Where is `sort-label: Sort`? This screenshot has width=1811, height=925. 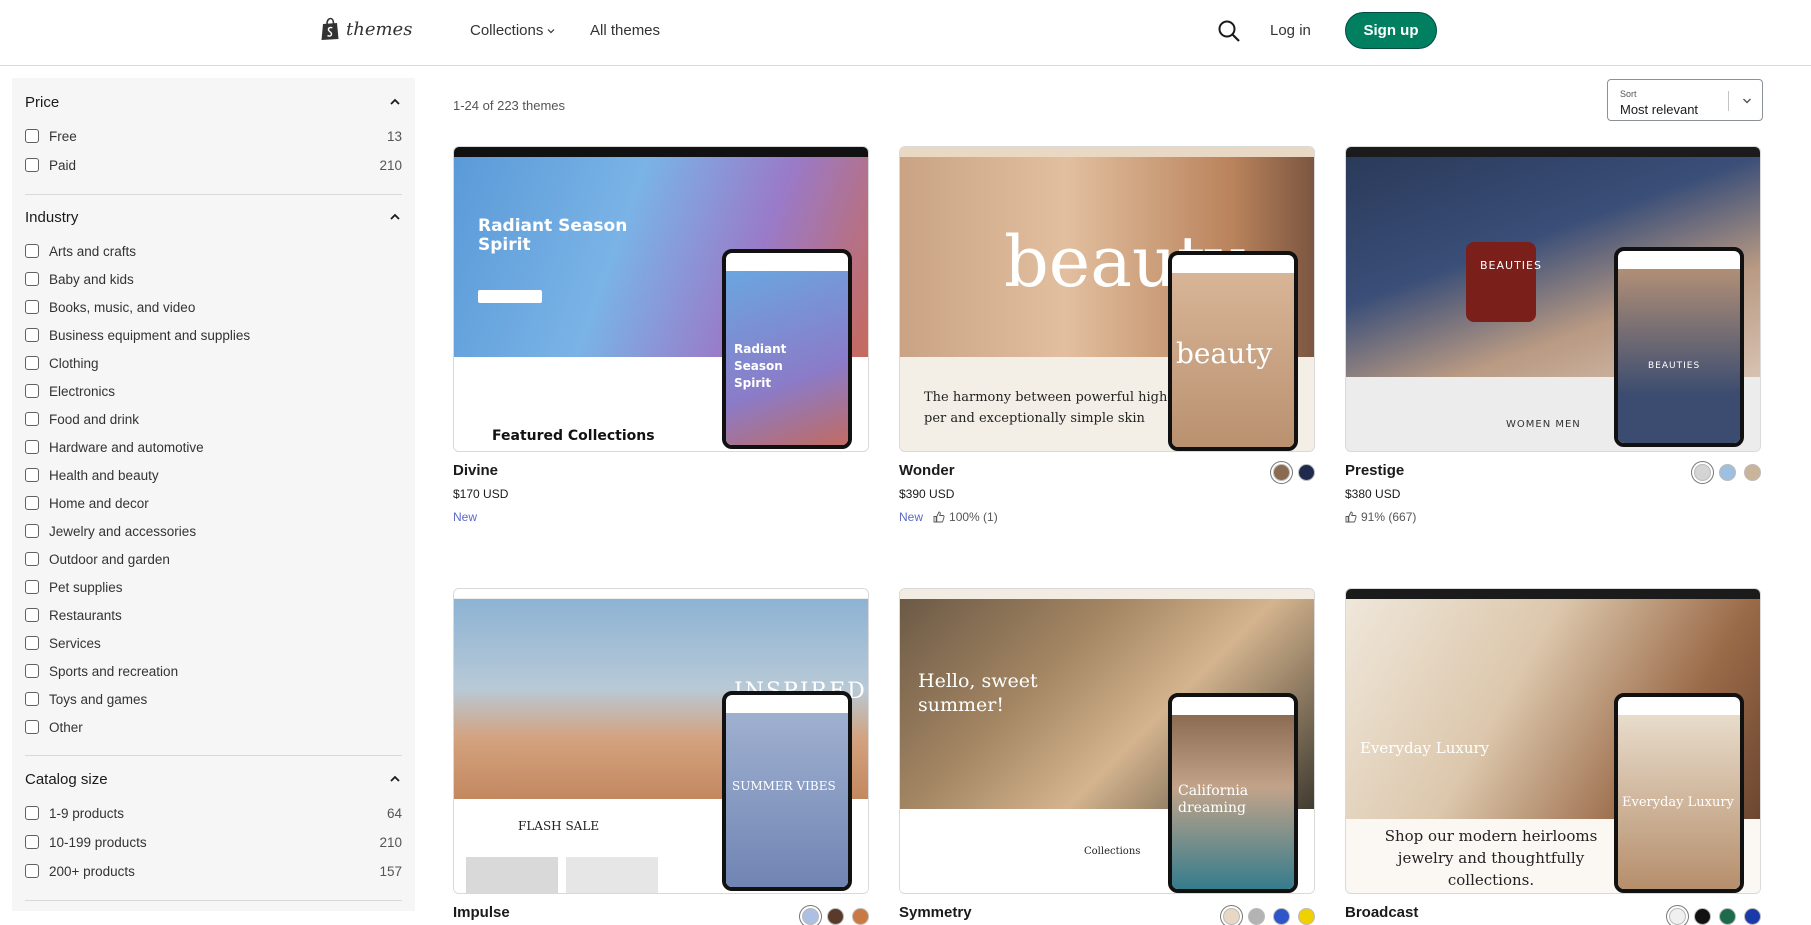
sort-label: Sort is located at coordinates (1628, 94).